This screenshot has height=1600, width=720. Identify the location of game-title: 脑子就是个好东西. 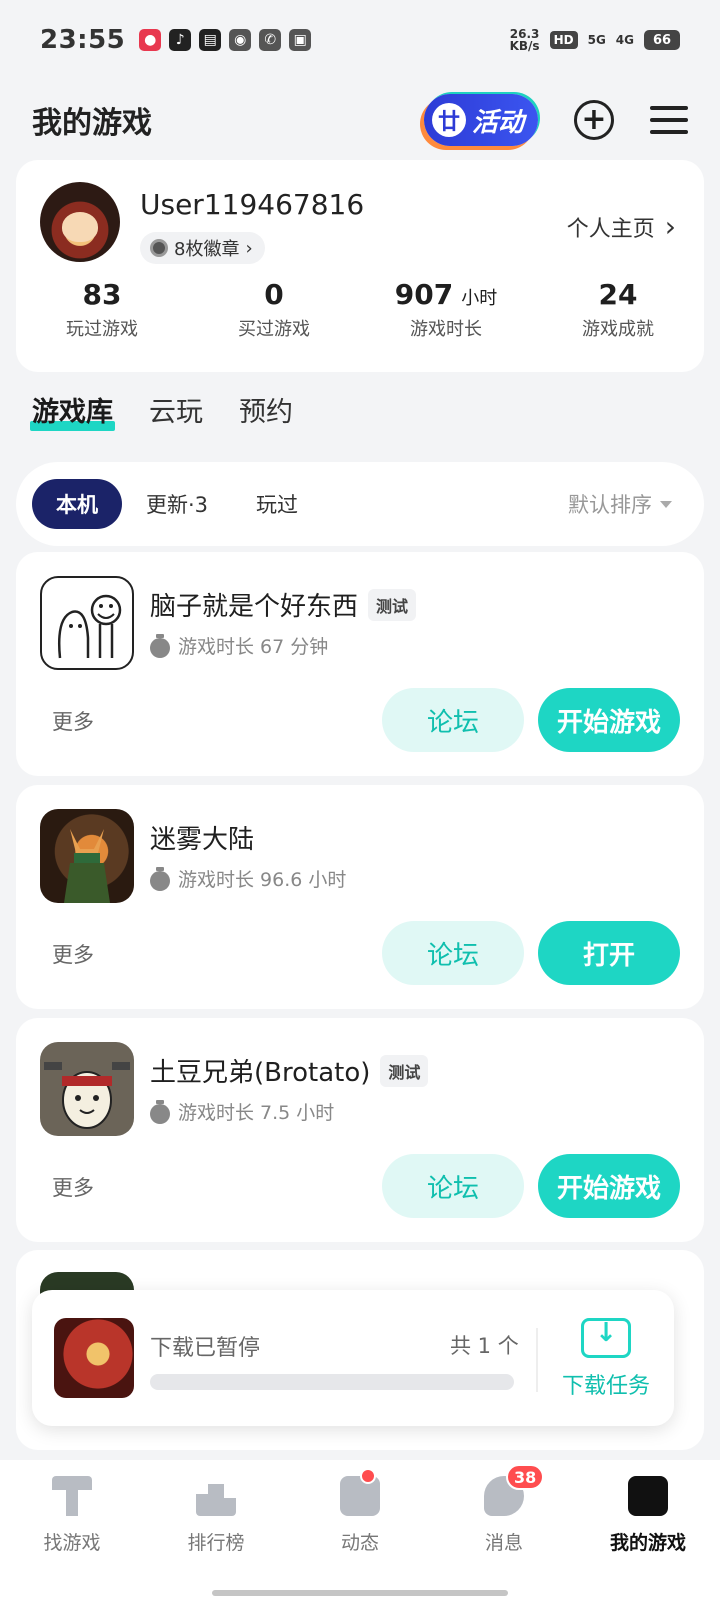
(254, 604).